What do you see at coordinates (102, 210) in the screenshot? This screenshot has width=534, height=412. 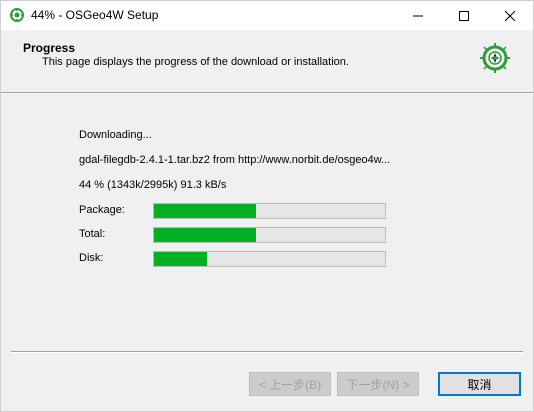 I see `package-label: Package:` at bounding box center [102, 210].